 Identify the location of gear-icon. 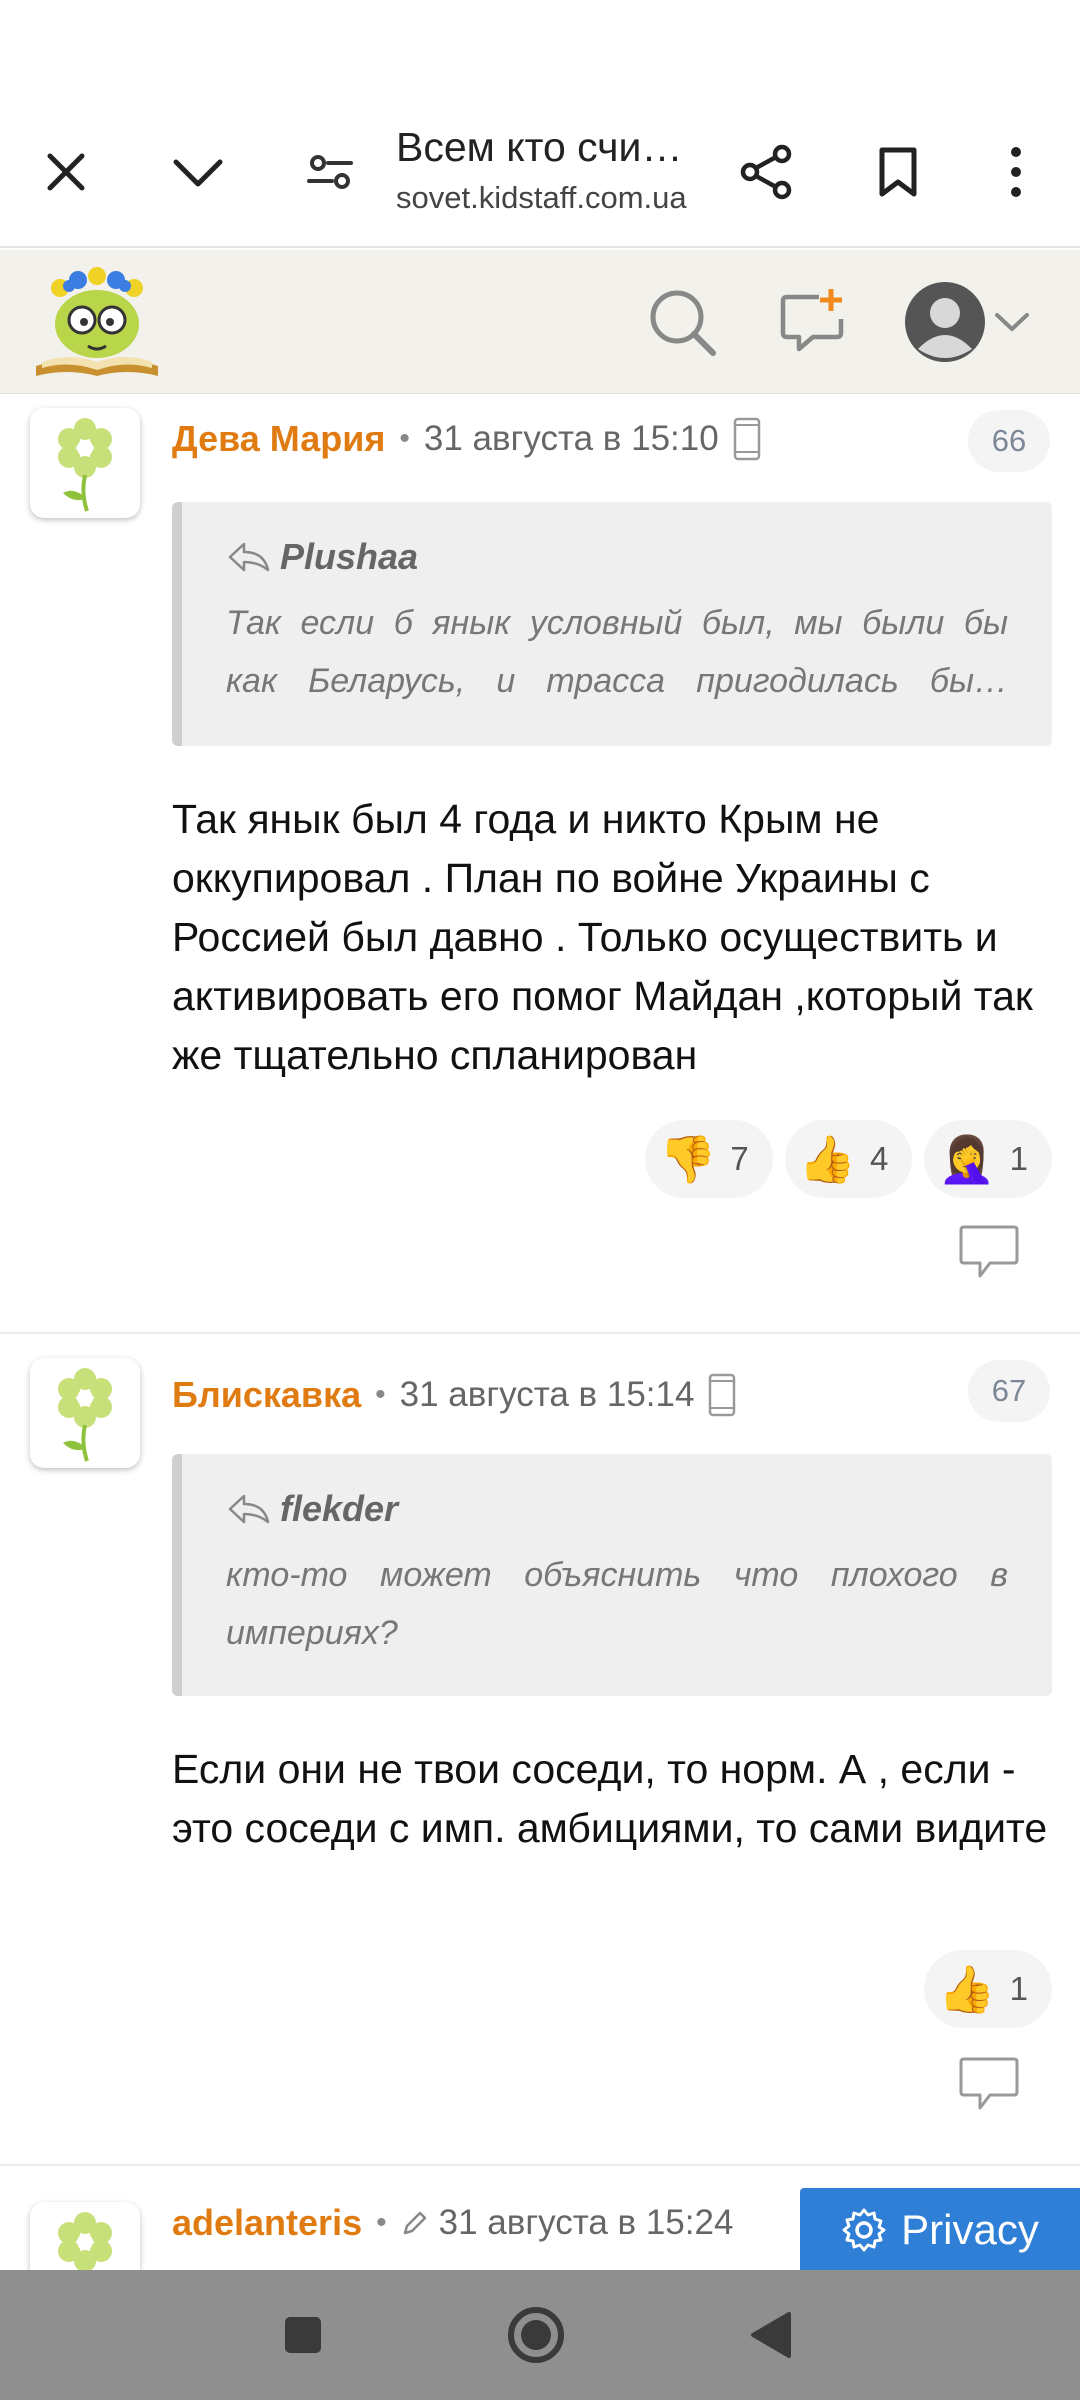
(864, 2230).